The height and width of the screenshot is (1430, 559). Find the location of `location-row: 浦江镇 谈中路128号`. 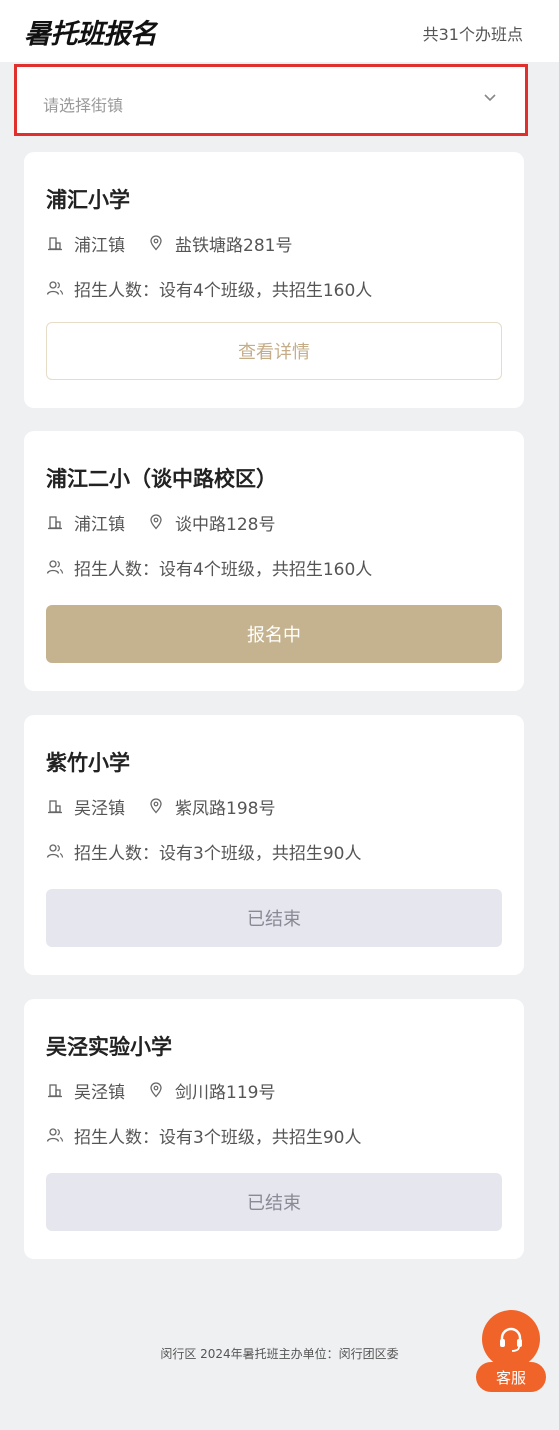

location-row: 浦江镇 谈中路128号 is located at coordinates (161, 523).